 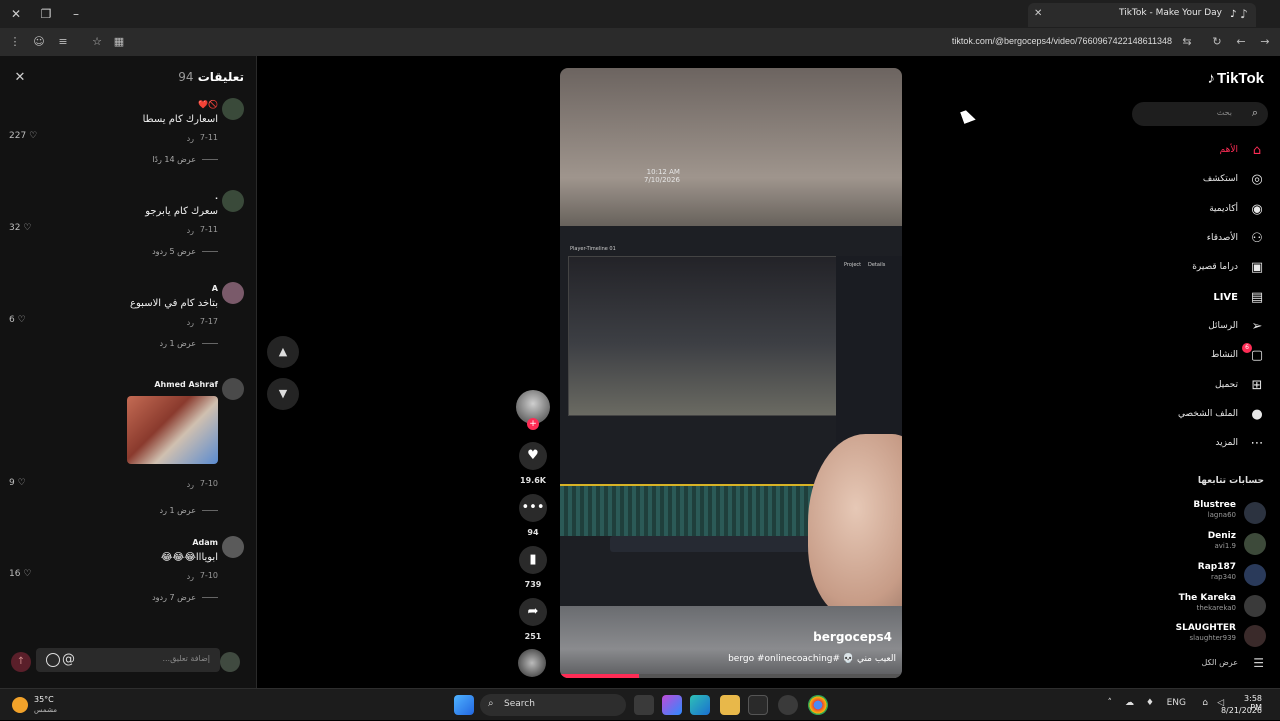 I want to click on see-all-button: عرض الكل ☰, so click(x=1201, y=664).